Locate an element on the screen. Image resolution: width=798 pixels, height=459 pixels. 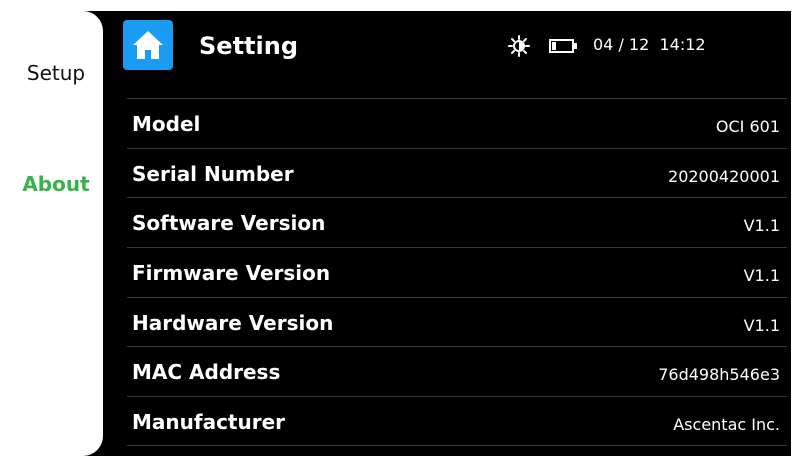
info-row-mac-address: MAC Address 76d498h546e3 is located at coordinates (457, 371).